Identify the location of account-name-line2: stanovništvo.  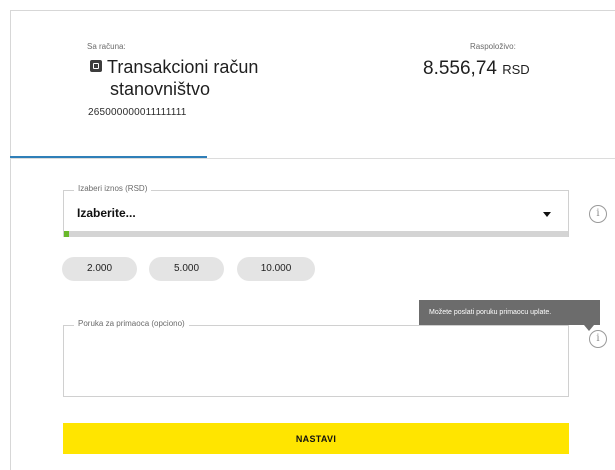
(160, 89).